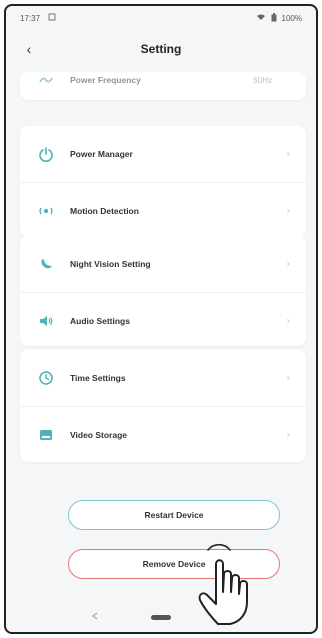  I want to click on list-item-audio-settings: Audio Settings ›, so click(163, 320).